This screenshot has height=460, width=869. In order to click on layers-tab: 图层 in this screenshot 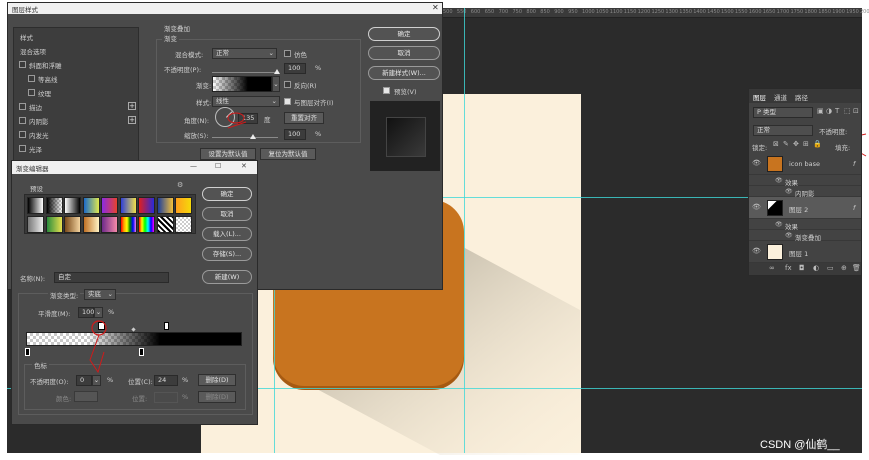, I will do `click(759, 97)`.